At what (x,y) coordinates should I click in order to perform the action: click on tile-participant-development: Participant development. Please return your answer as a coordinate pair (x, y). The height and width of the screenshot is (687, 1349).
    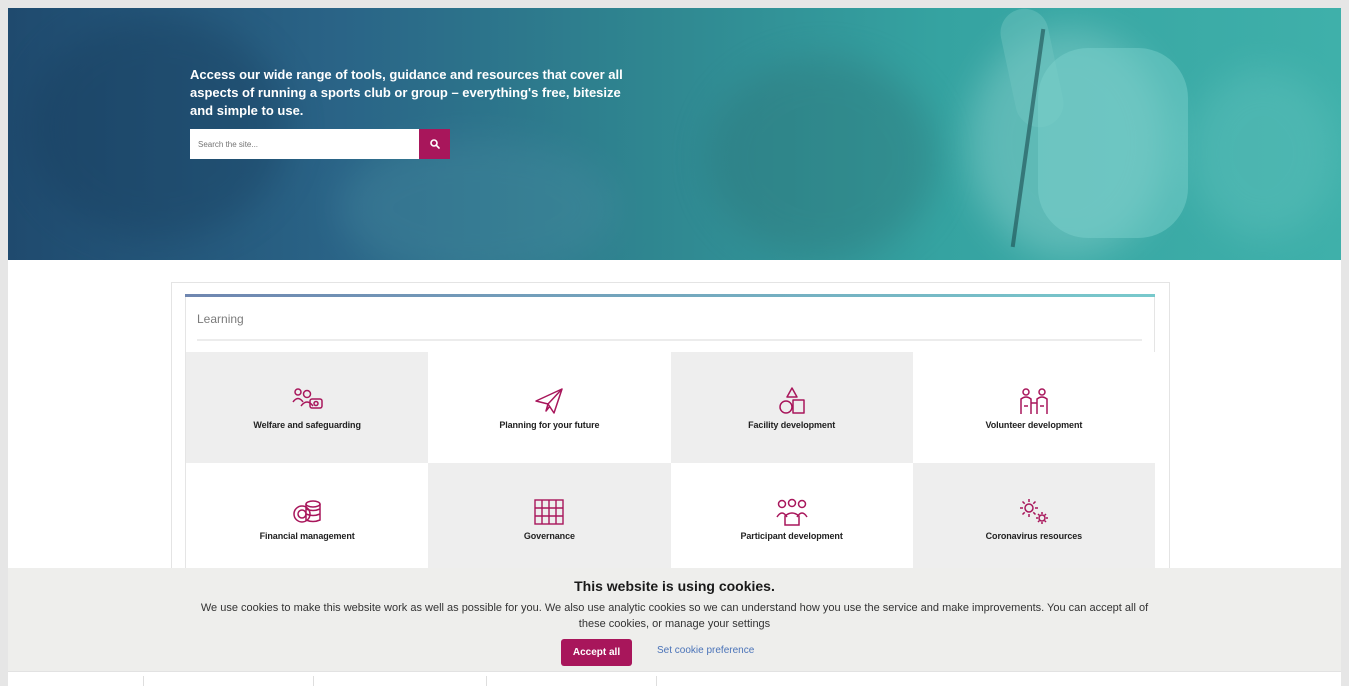
    Looking at the image, I should click on (791, 518).